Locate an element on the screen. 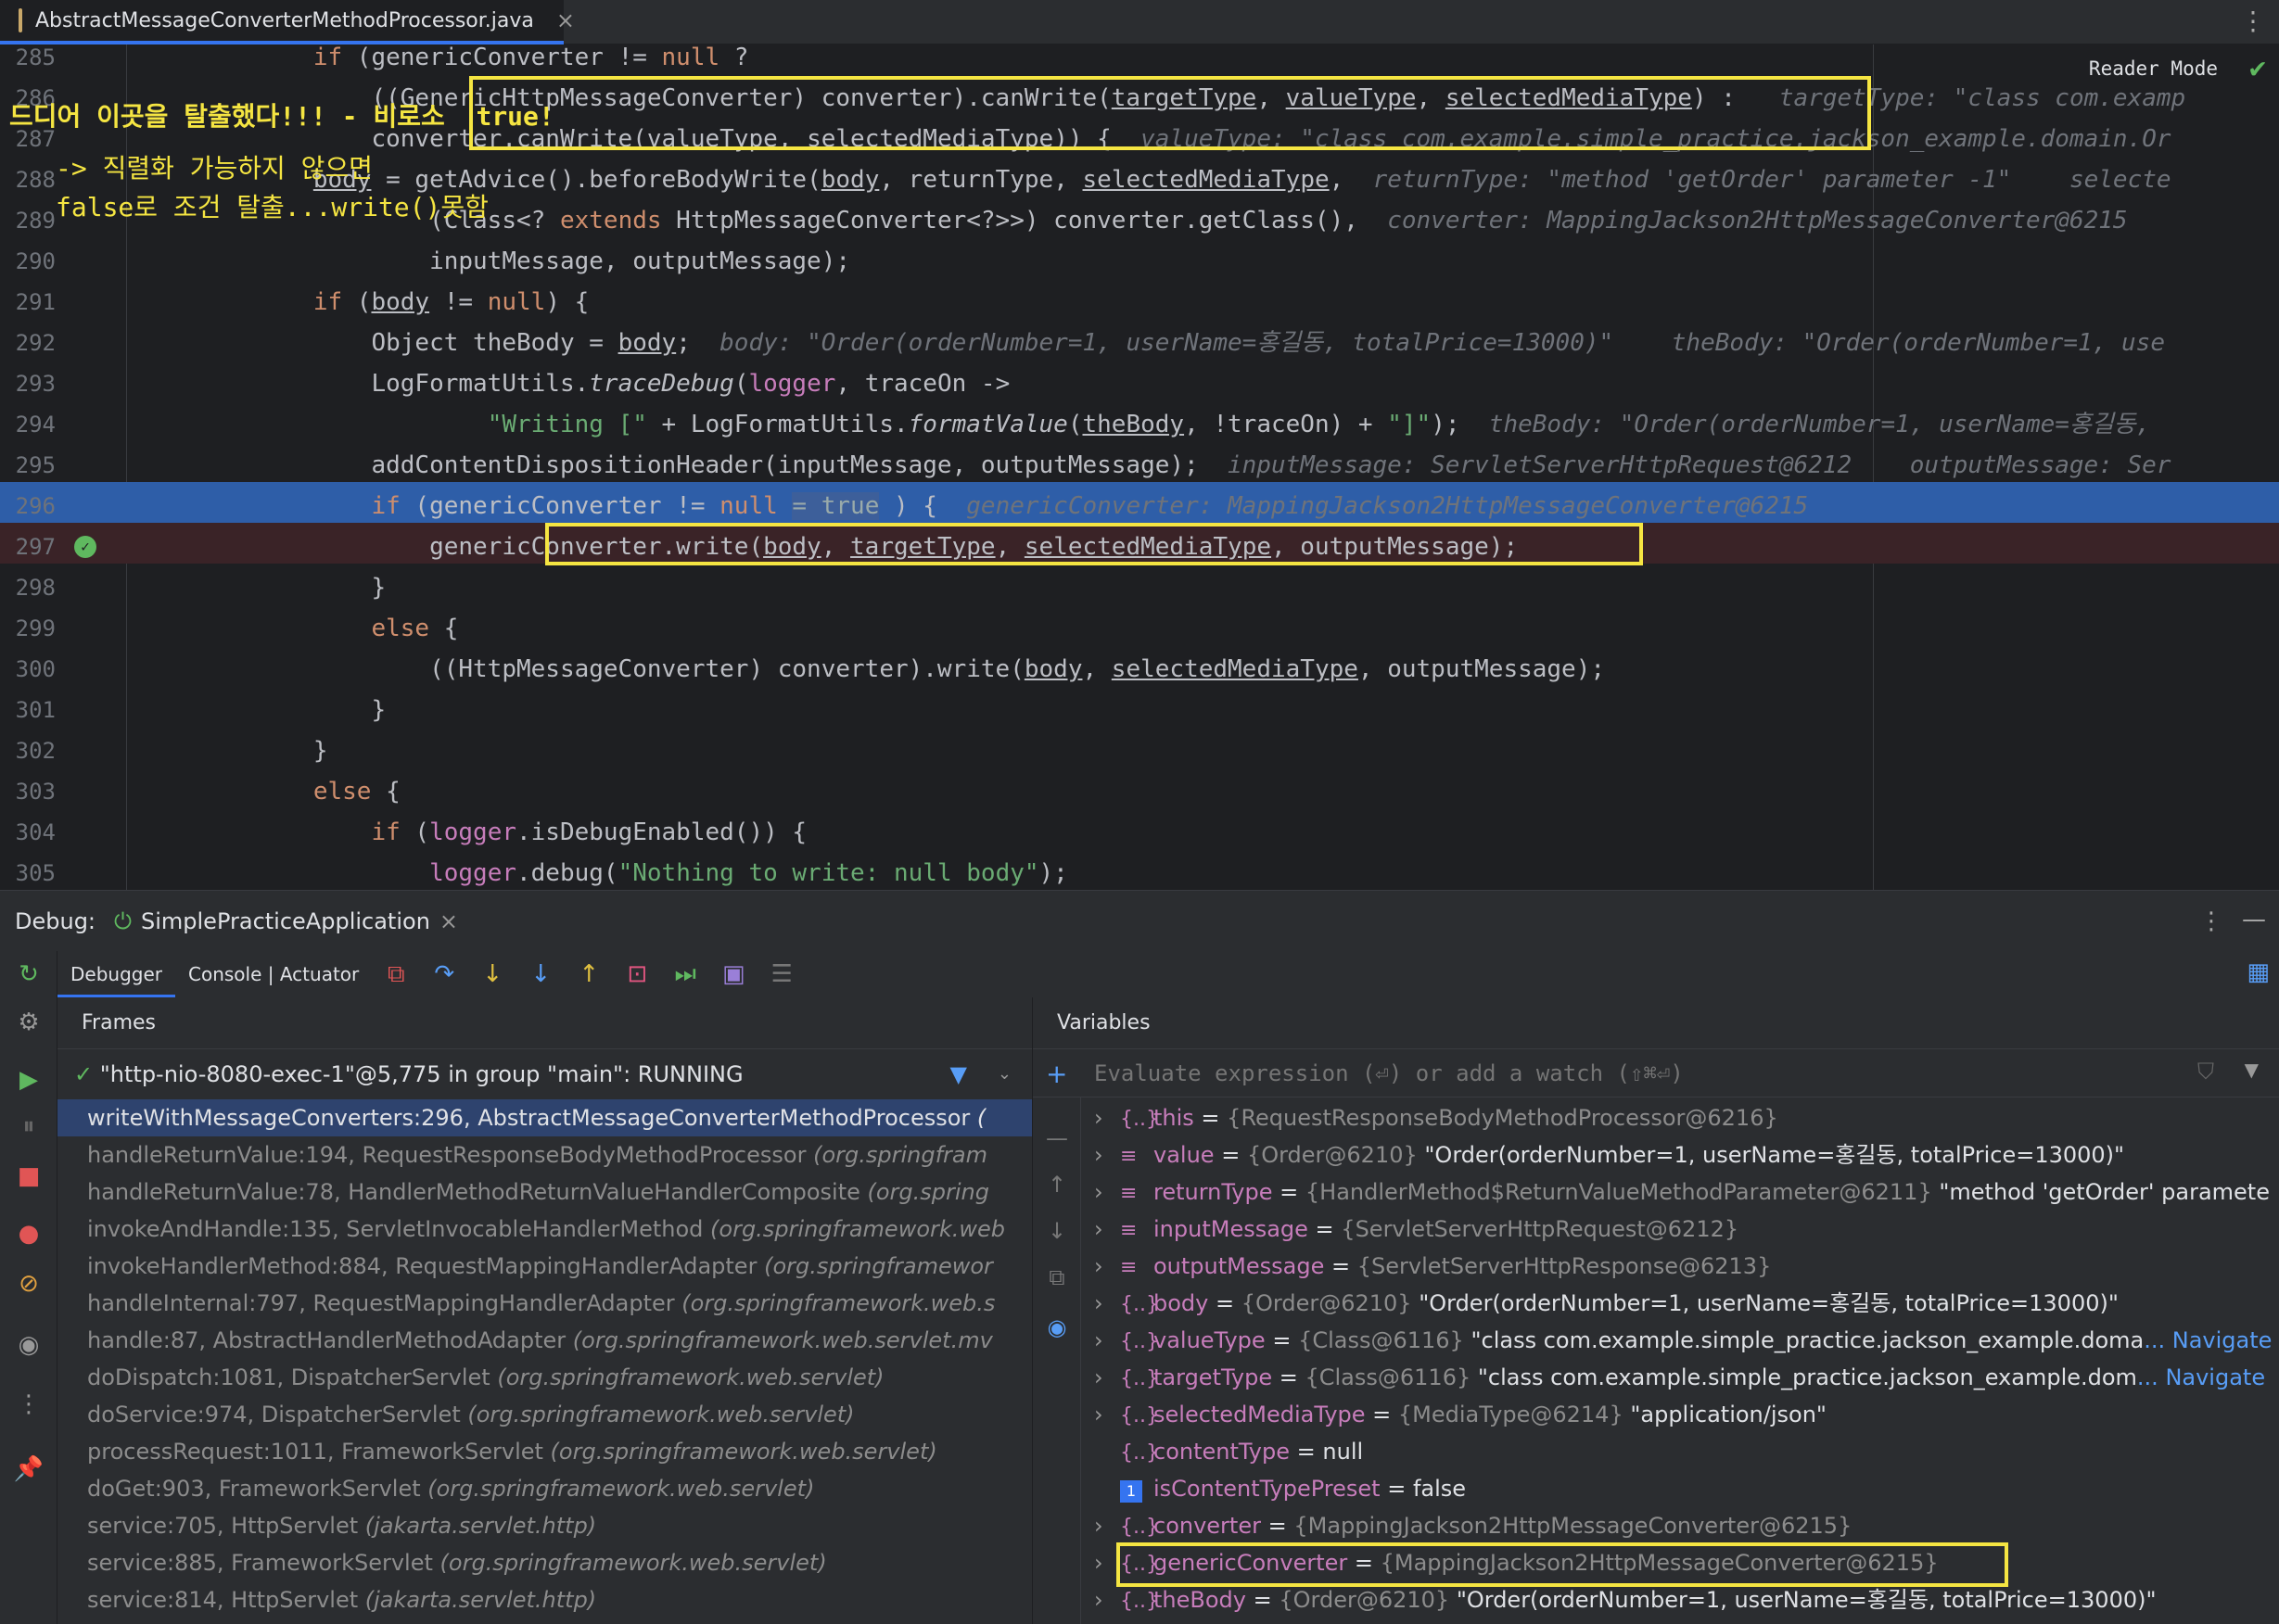 The image size is (2279, 1624). code-line: 303 else { is located at coordinates (1139, 791).